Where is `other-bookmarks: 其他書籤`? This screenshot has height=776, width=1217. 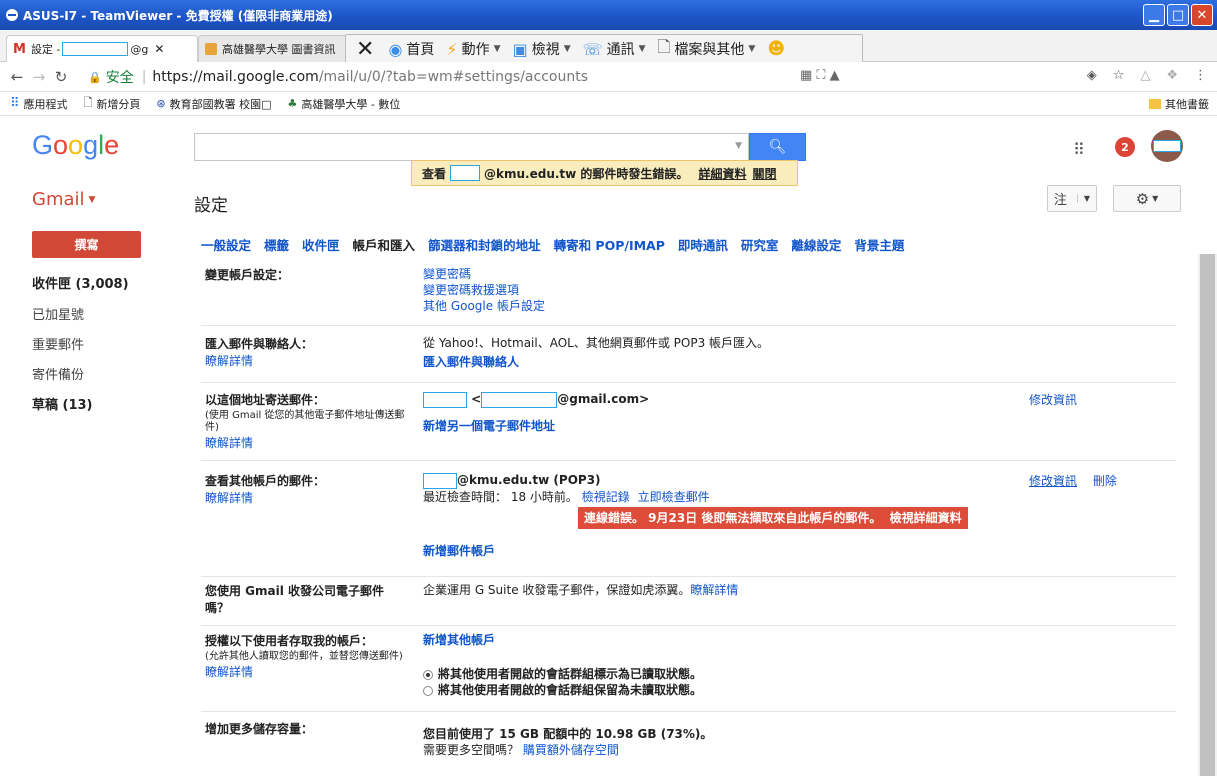 other-bookmarks: 其他書籤 is located at coordinates (1179, 104).